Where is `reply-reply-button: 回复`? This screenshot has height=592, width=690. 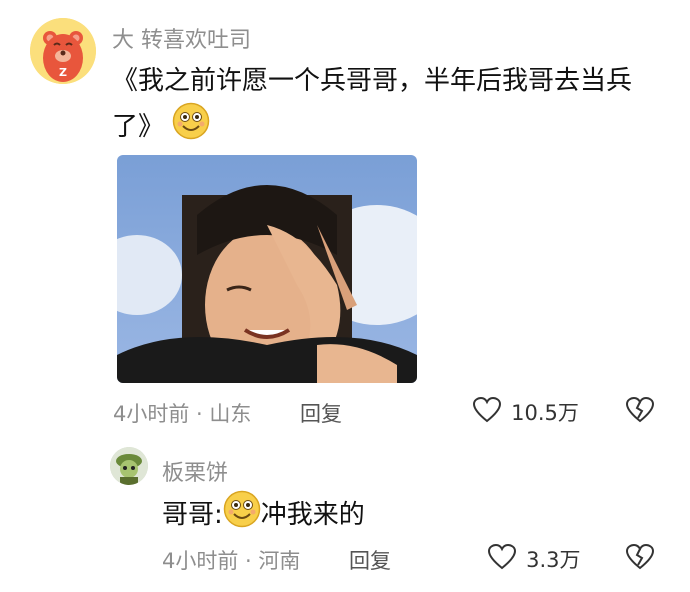 reply-reply-button: 回复 is located at coordinates (370, 560).